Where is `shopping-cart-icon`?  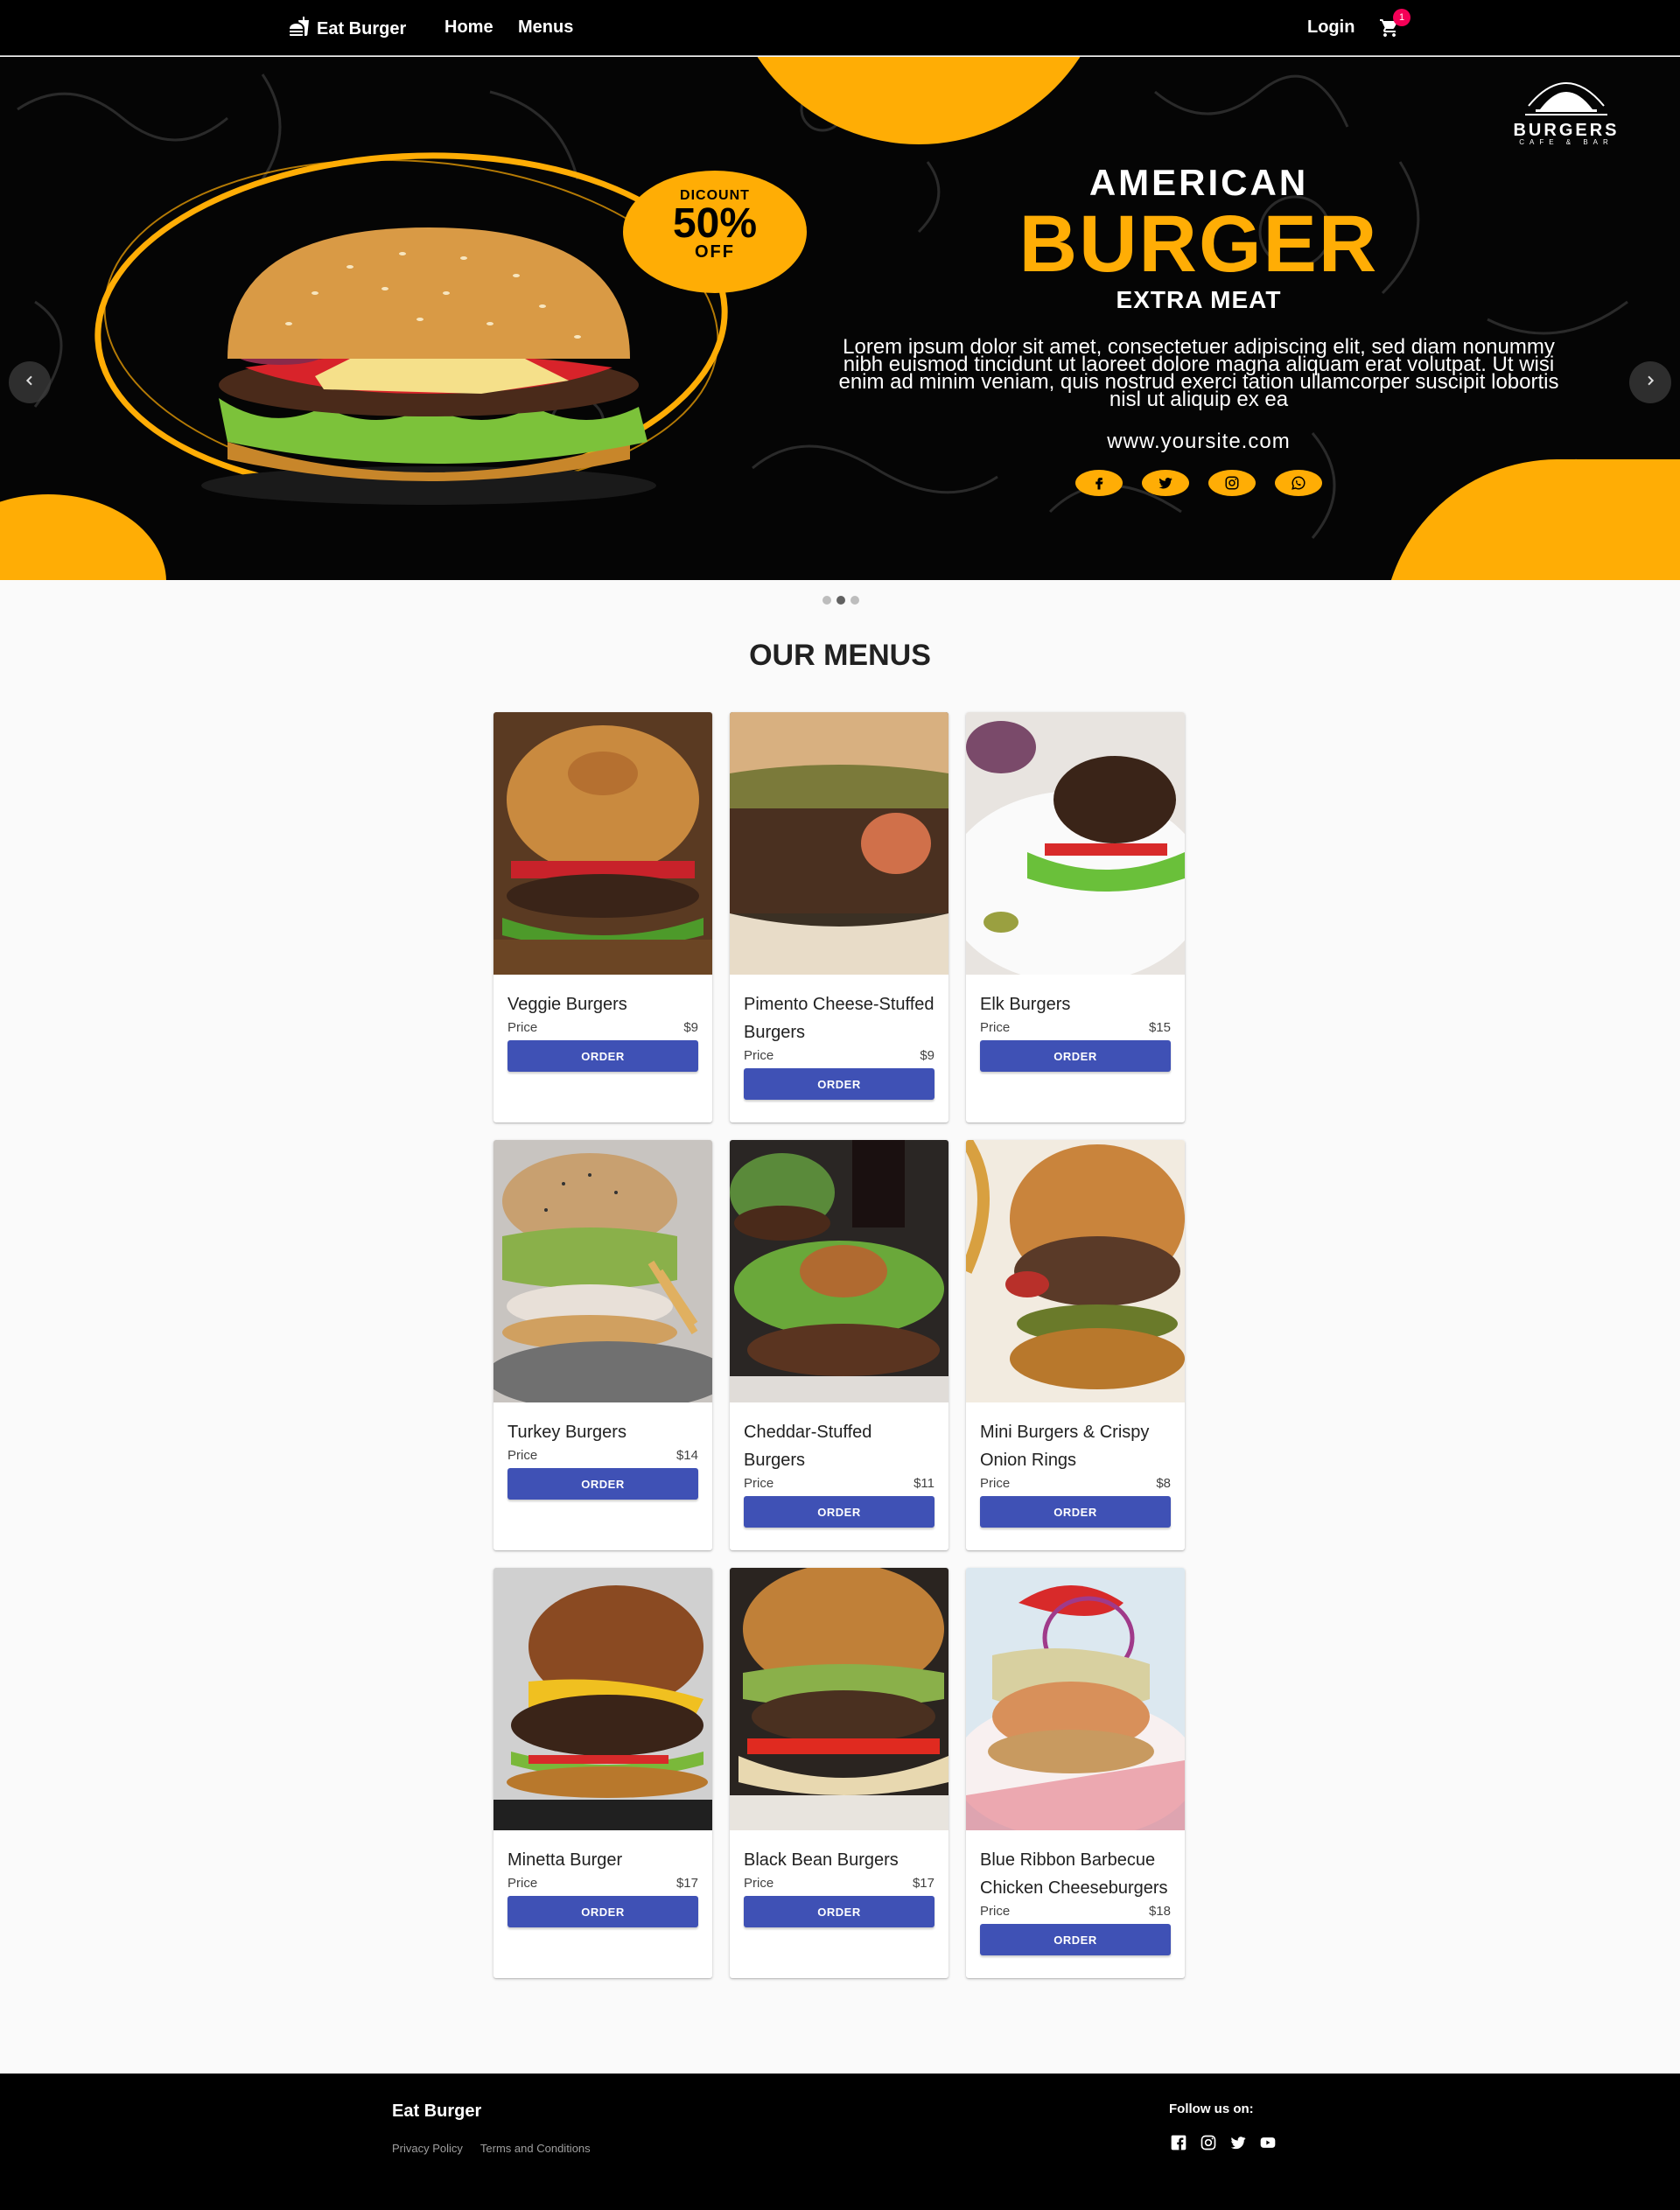
shopping-cart-icon is located at coordinates (1389, 30).